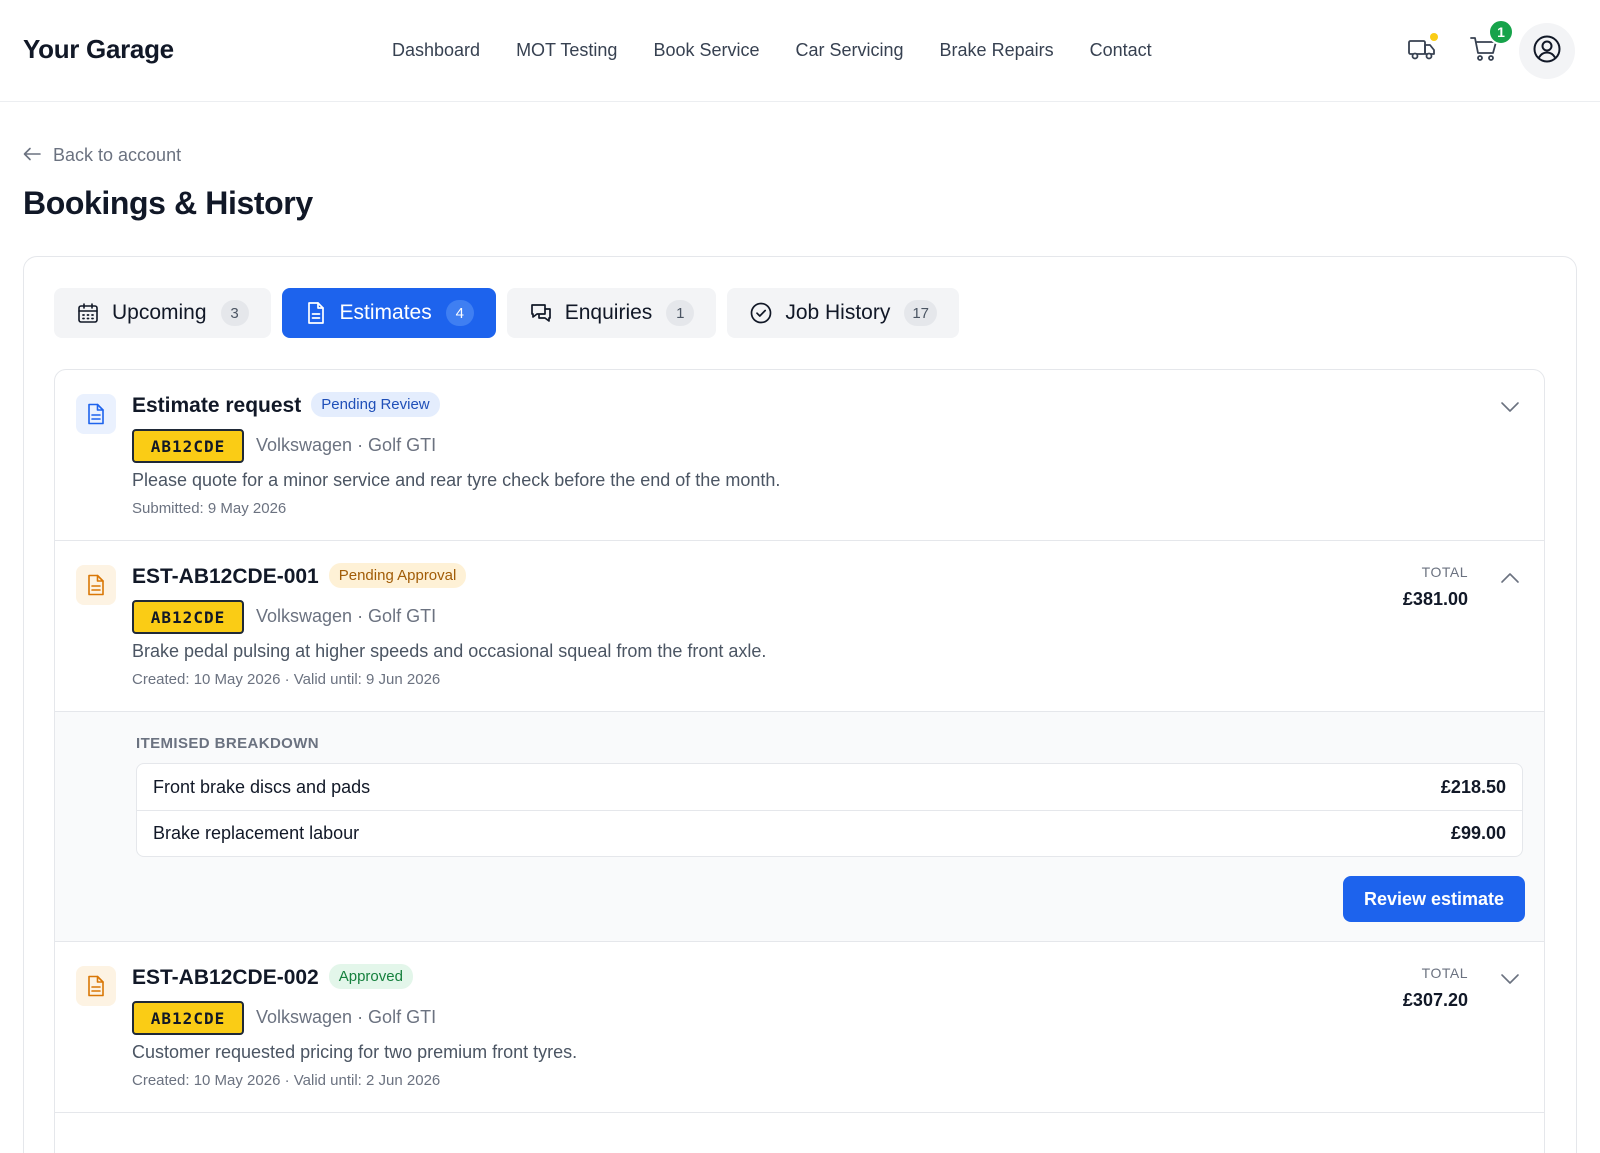  Describe the element at coordinates (256, 833) in the screenshot. I see `breakdown-item-label: Brake replacement labour` at that location.